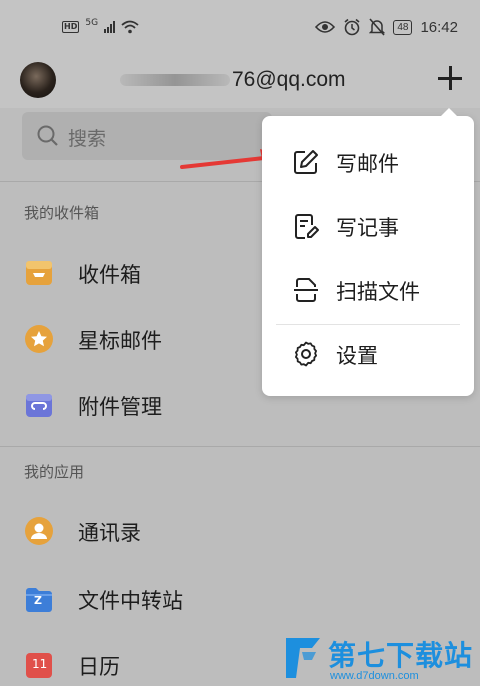 The image size is (480, 686). What do you see at coordinates (240, 28) in the screenshot?
I see `status-bar: HD 5G 48 16:42` at bounding box center [240, 28].